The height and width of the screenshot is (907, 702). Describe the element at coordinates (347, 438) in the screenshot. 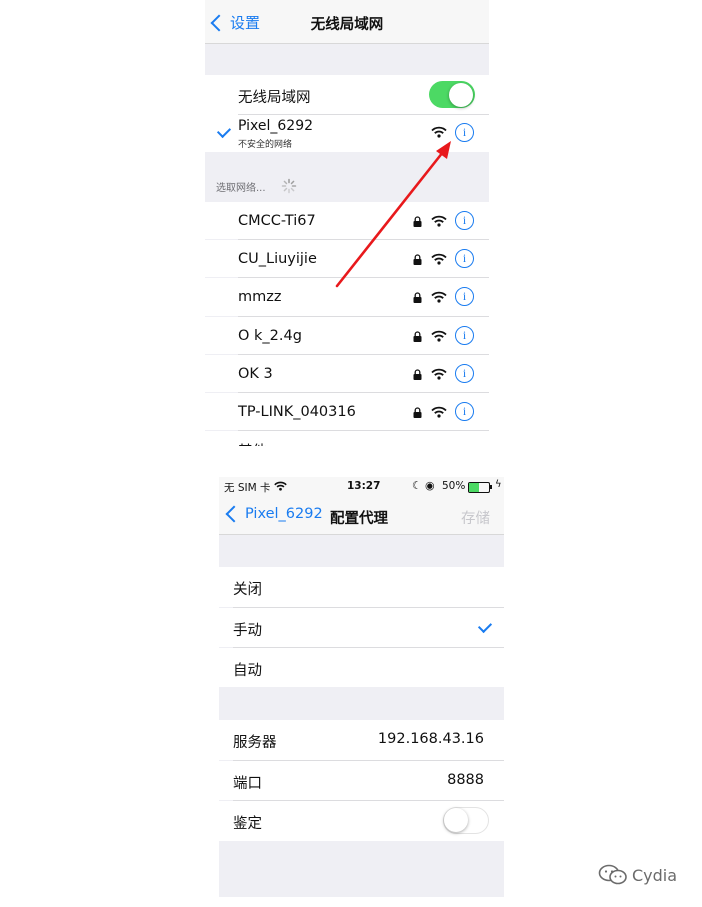

I see `other-network-row: 其他` at that location.